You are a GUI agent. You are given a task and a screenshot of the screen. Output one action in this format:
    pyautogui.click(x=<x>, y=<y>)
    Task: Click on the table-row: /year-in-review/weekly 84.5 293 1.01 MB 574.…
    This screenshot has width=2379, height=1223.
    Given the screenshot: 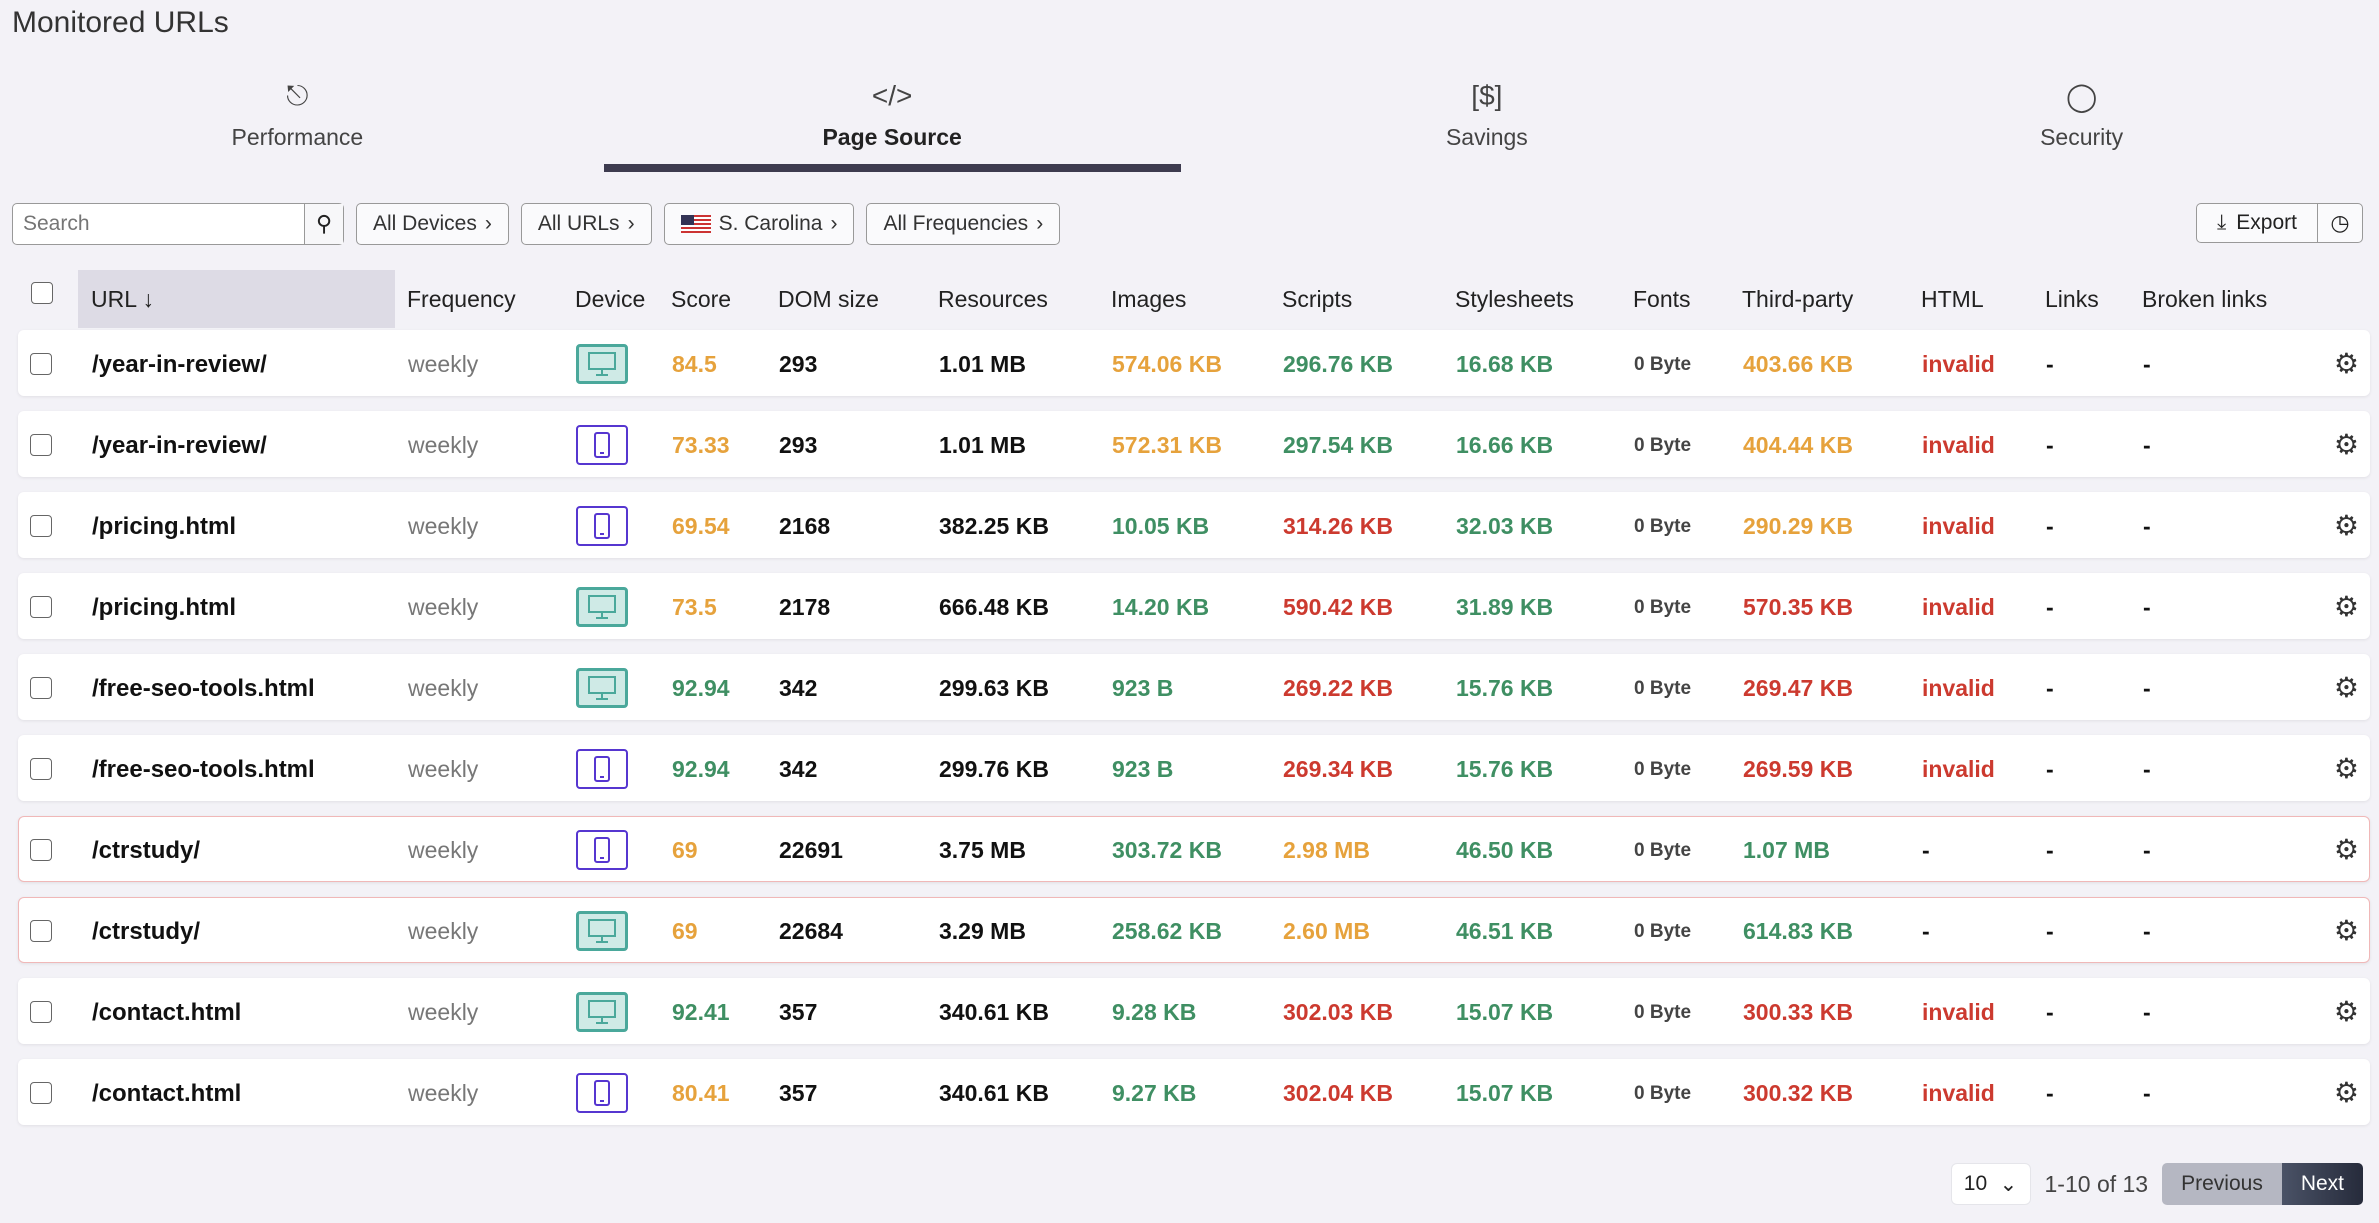 What is the action you would take?
    pyautogui.click(x=1194, y=363)
    